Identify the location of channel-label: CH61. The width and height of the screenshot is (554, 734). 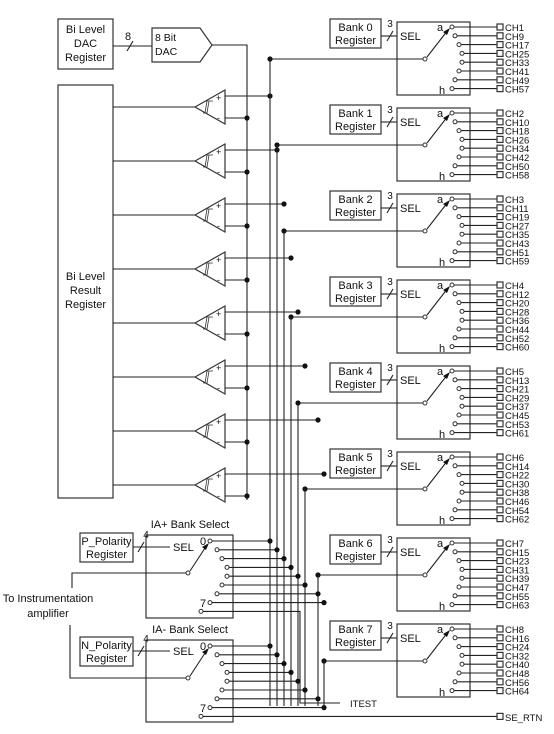
(517, 434).